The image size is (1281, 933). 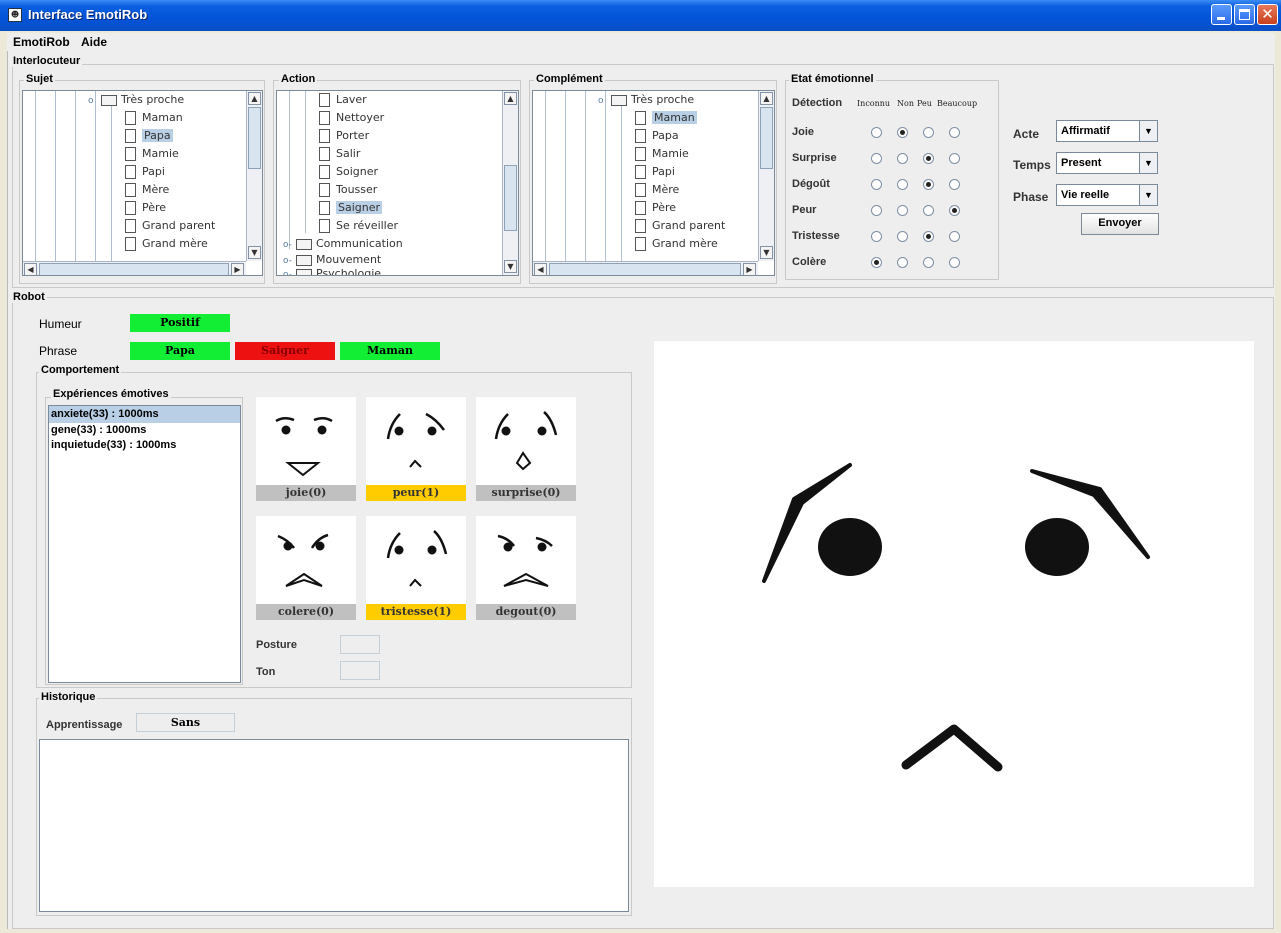 What do you see at coordinates (166, 244) in the screenshot?
I see `sujet-item-grand-mere: Grand mère` at bounding box center [166, 244].